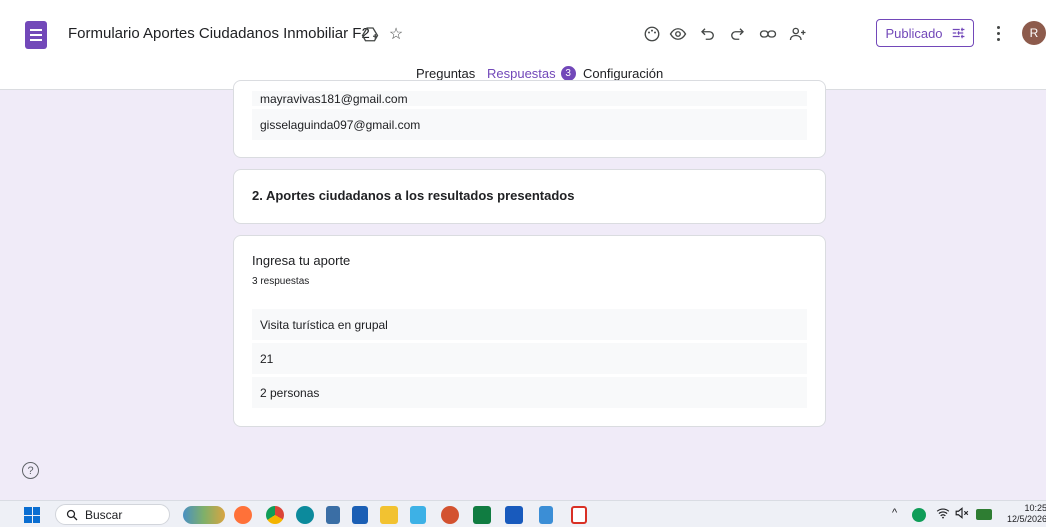 The image size is (1046, 527). I want to click on drive-sync-icon, so click(919, 515).